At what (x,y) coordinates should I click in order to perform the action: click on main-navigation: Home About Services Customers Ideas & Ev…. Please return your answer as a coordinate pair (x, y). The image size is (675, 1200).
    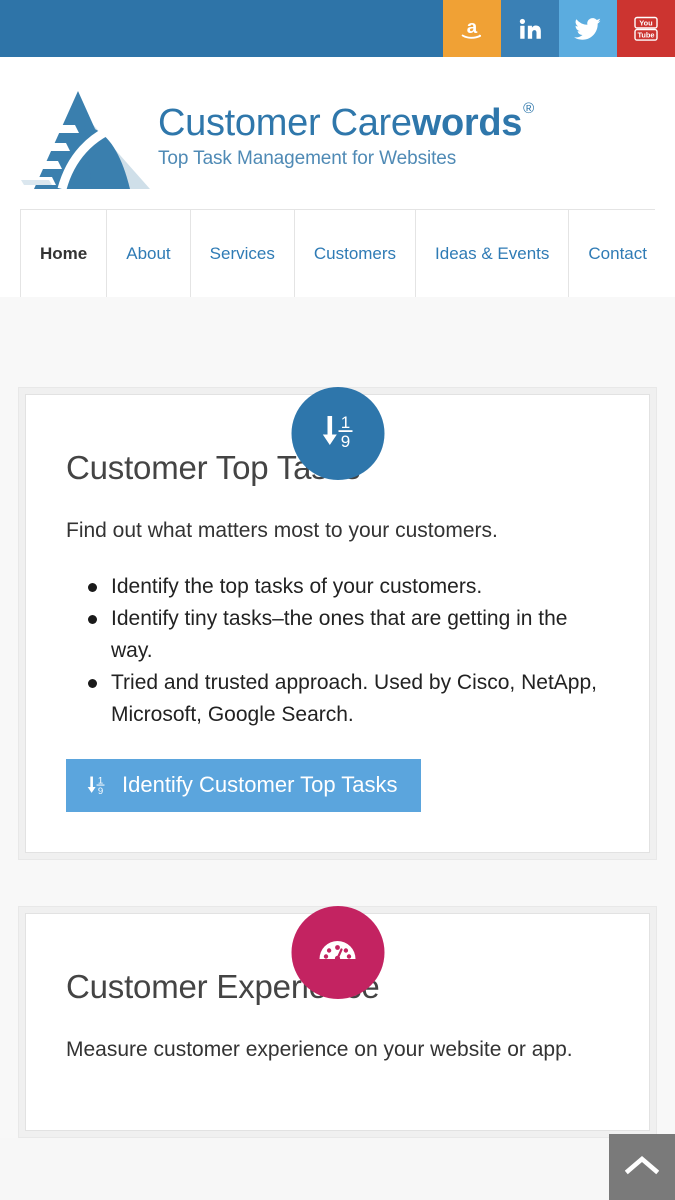
    Looking at the image, I should click on (337, 253).